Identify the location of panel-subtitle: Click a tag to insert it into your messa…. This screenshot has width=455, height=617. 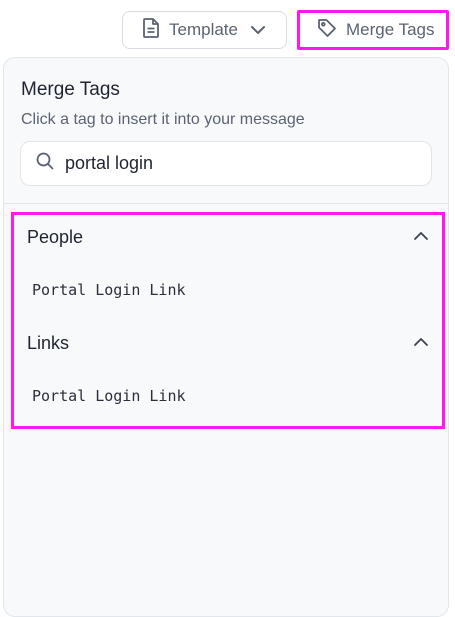
(163, 119).